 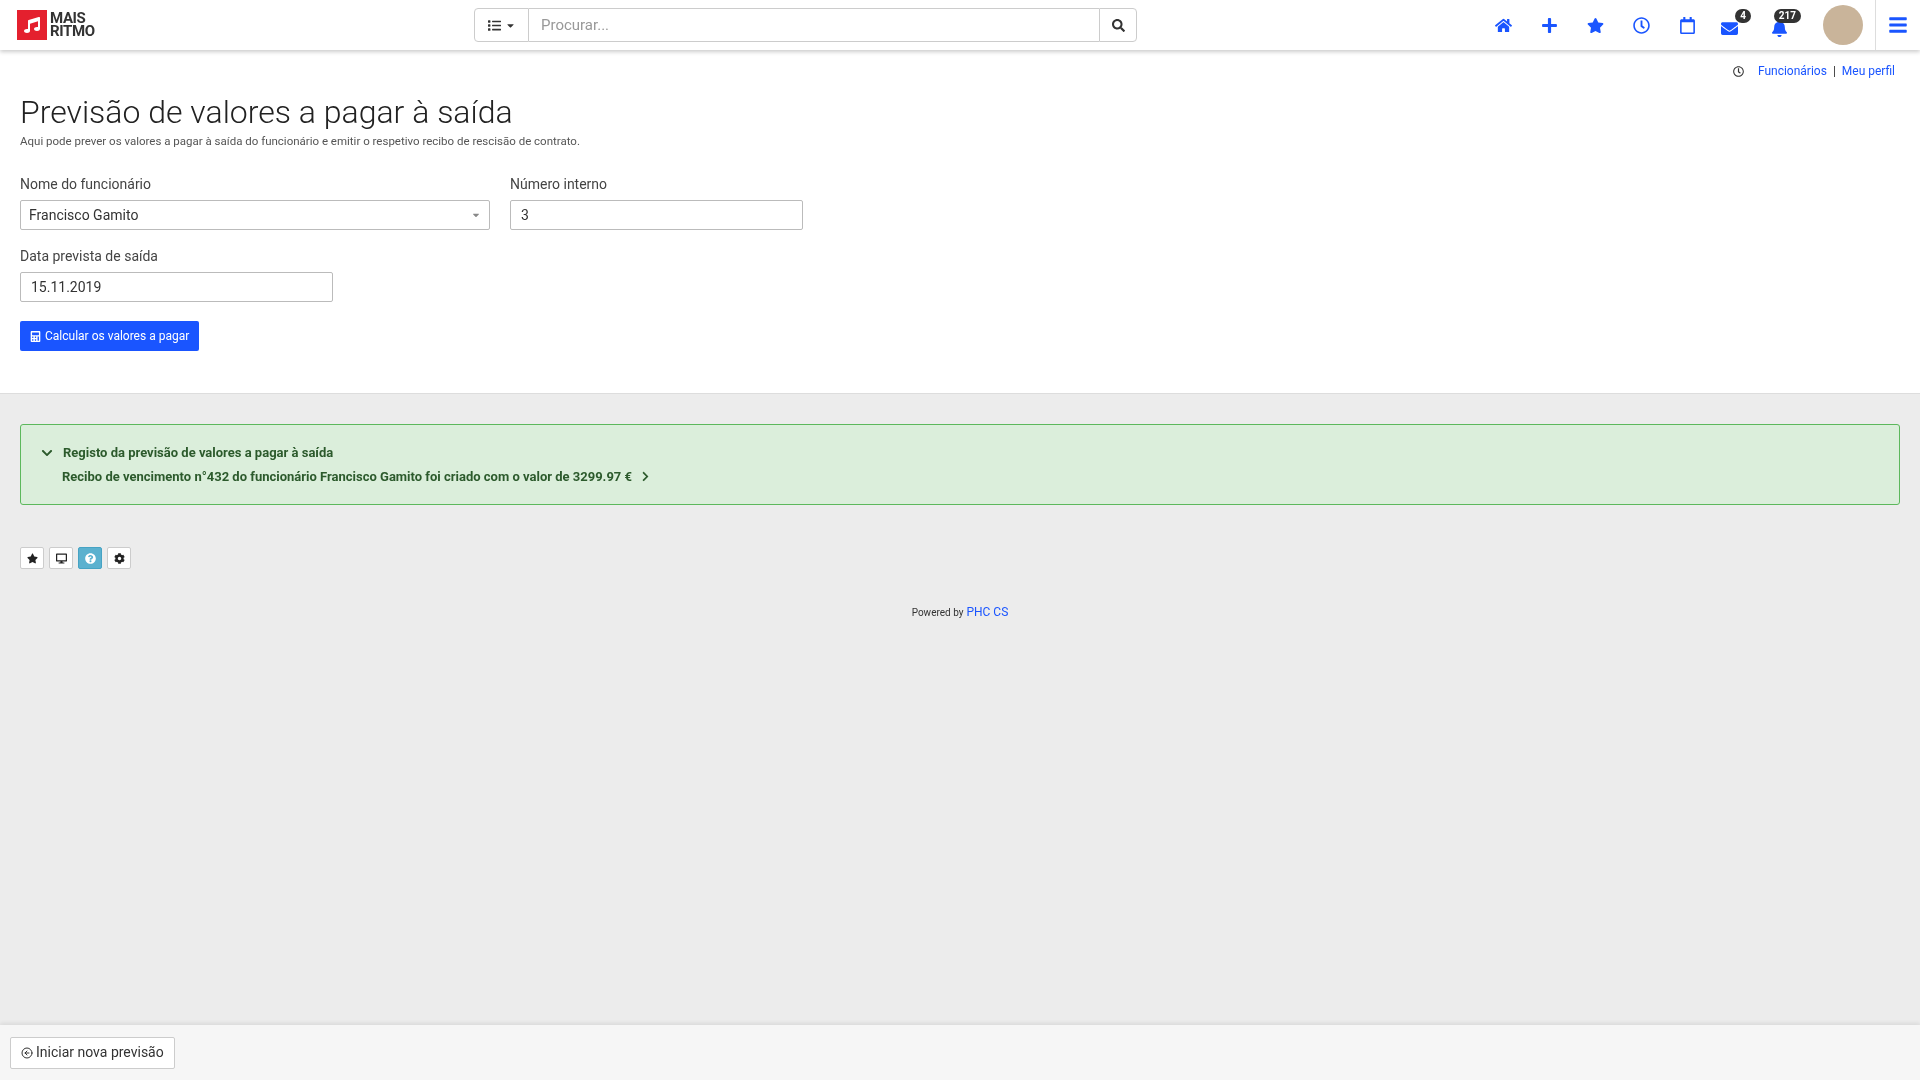 I want to click on help-icon, so click(x=90, y=558).